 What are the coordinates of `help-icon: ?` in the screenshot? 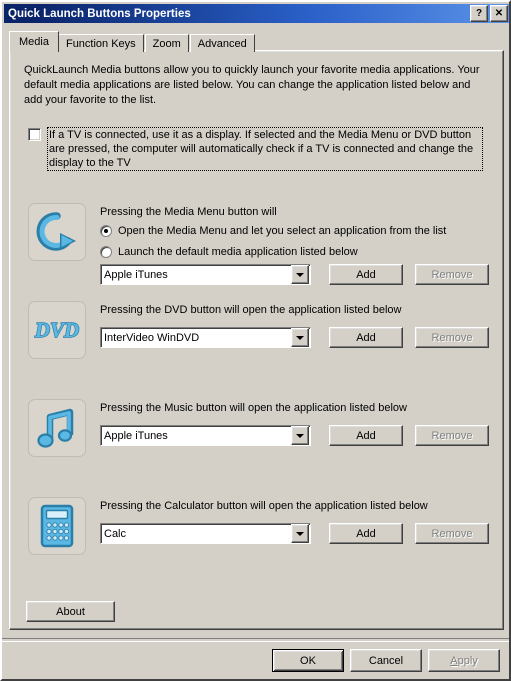 It's located at (479, 13).